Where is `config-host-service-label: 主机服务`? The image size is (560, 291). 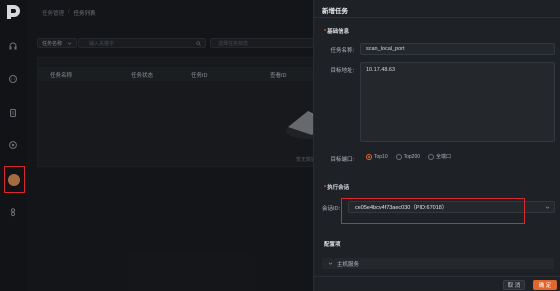
config-host-service-label: 主机服务 is located at coordinates (348, 264).